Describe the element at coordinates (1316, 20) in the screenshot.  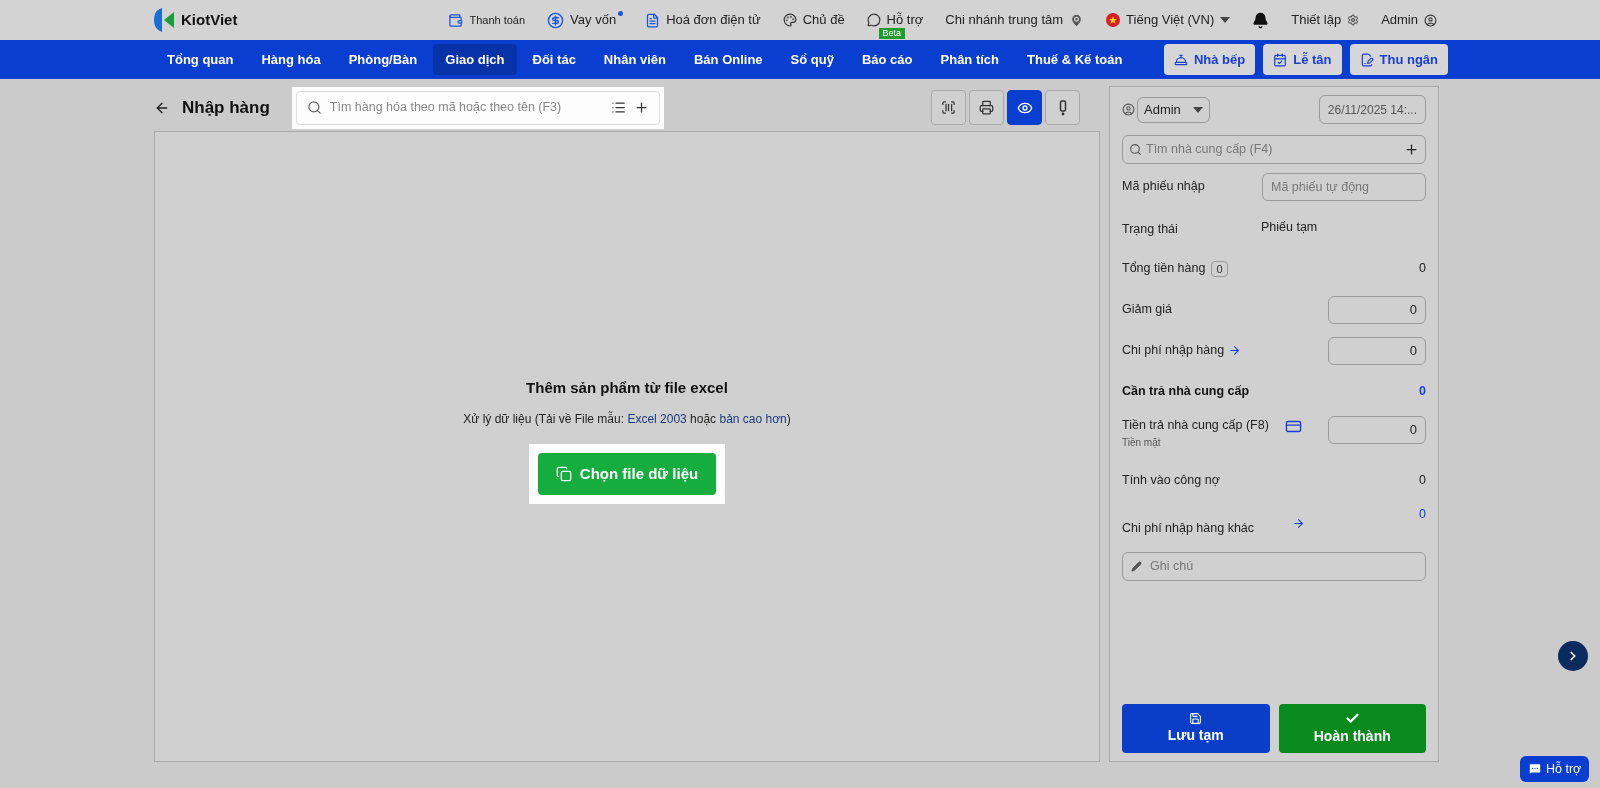
I see `top-link: Thiết lập` at that location.